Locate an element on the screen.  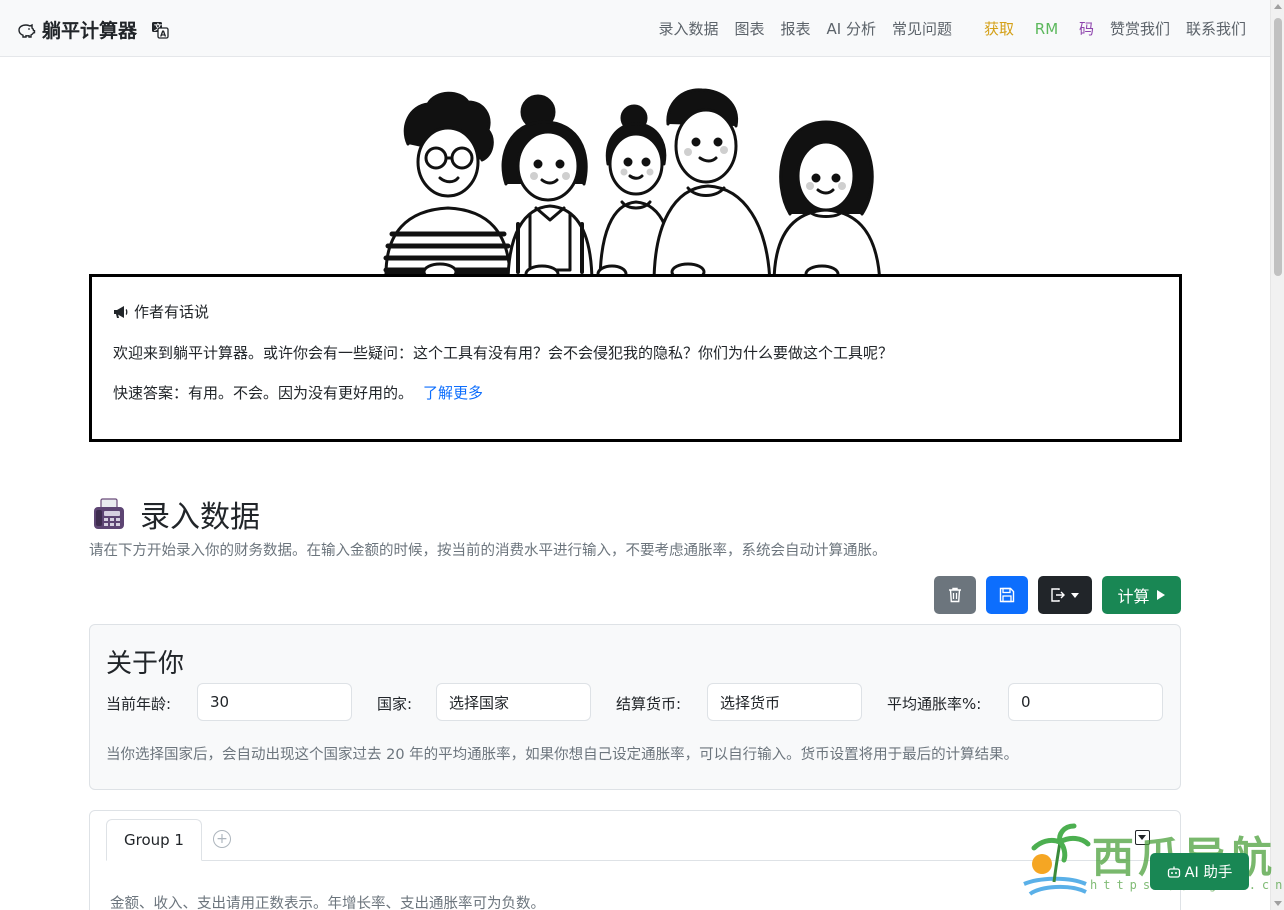
caret-down-icon is located at coordinates (1075, 595).